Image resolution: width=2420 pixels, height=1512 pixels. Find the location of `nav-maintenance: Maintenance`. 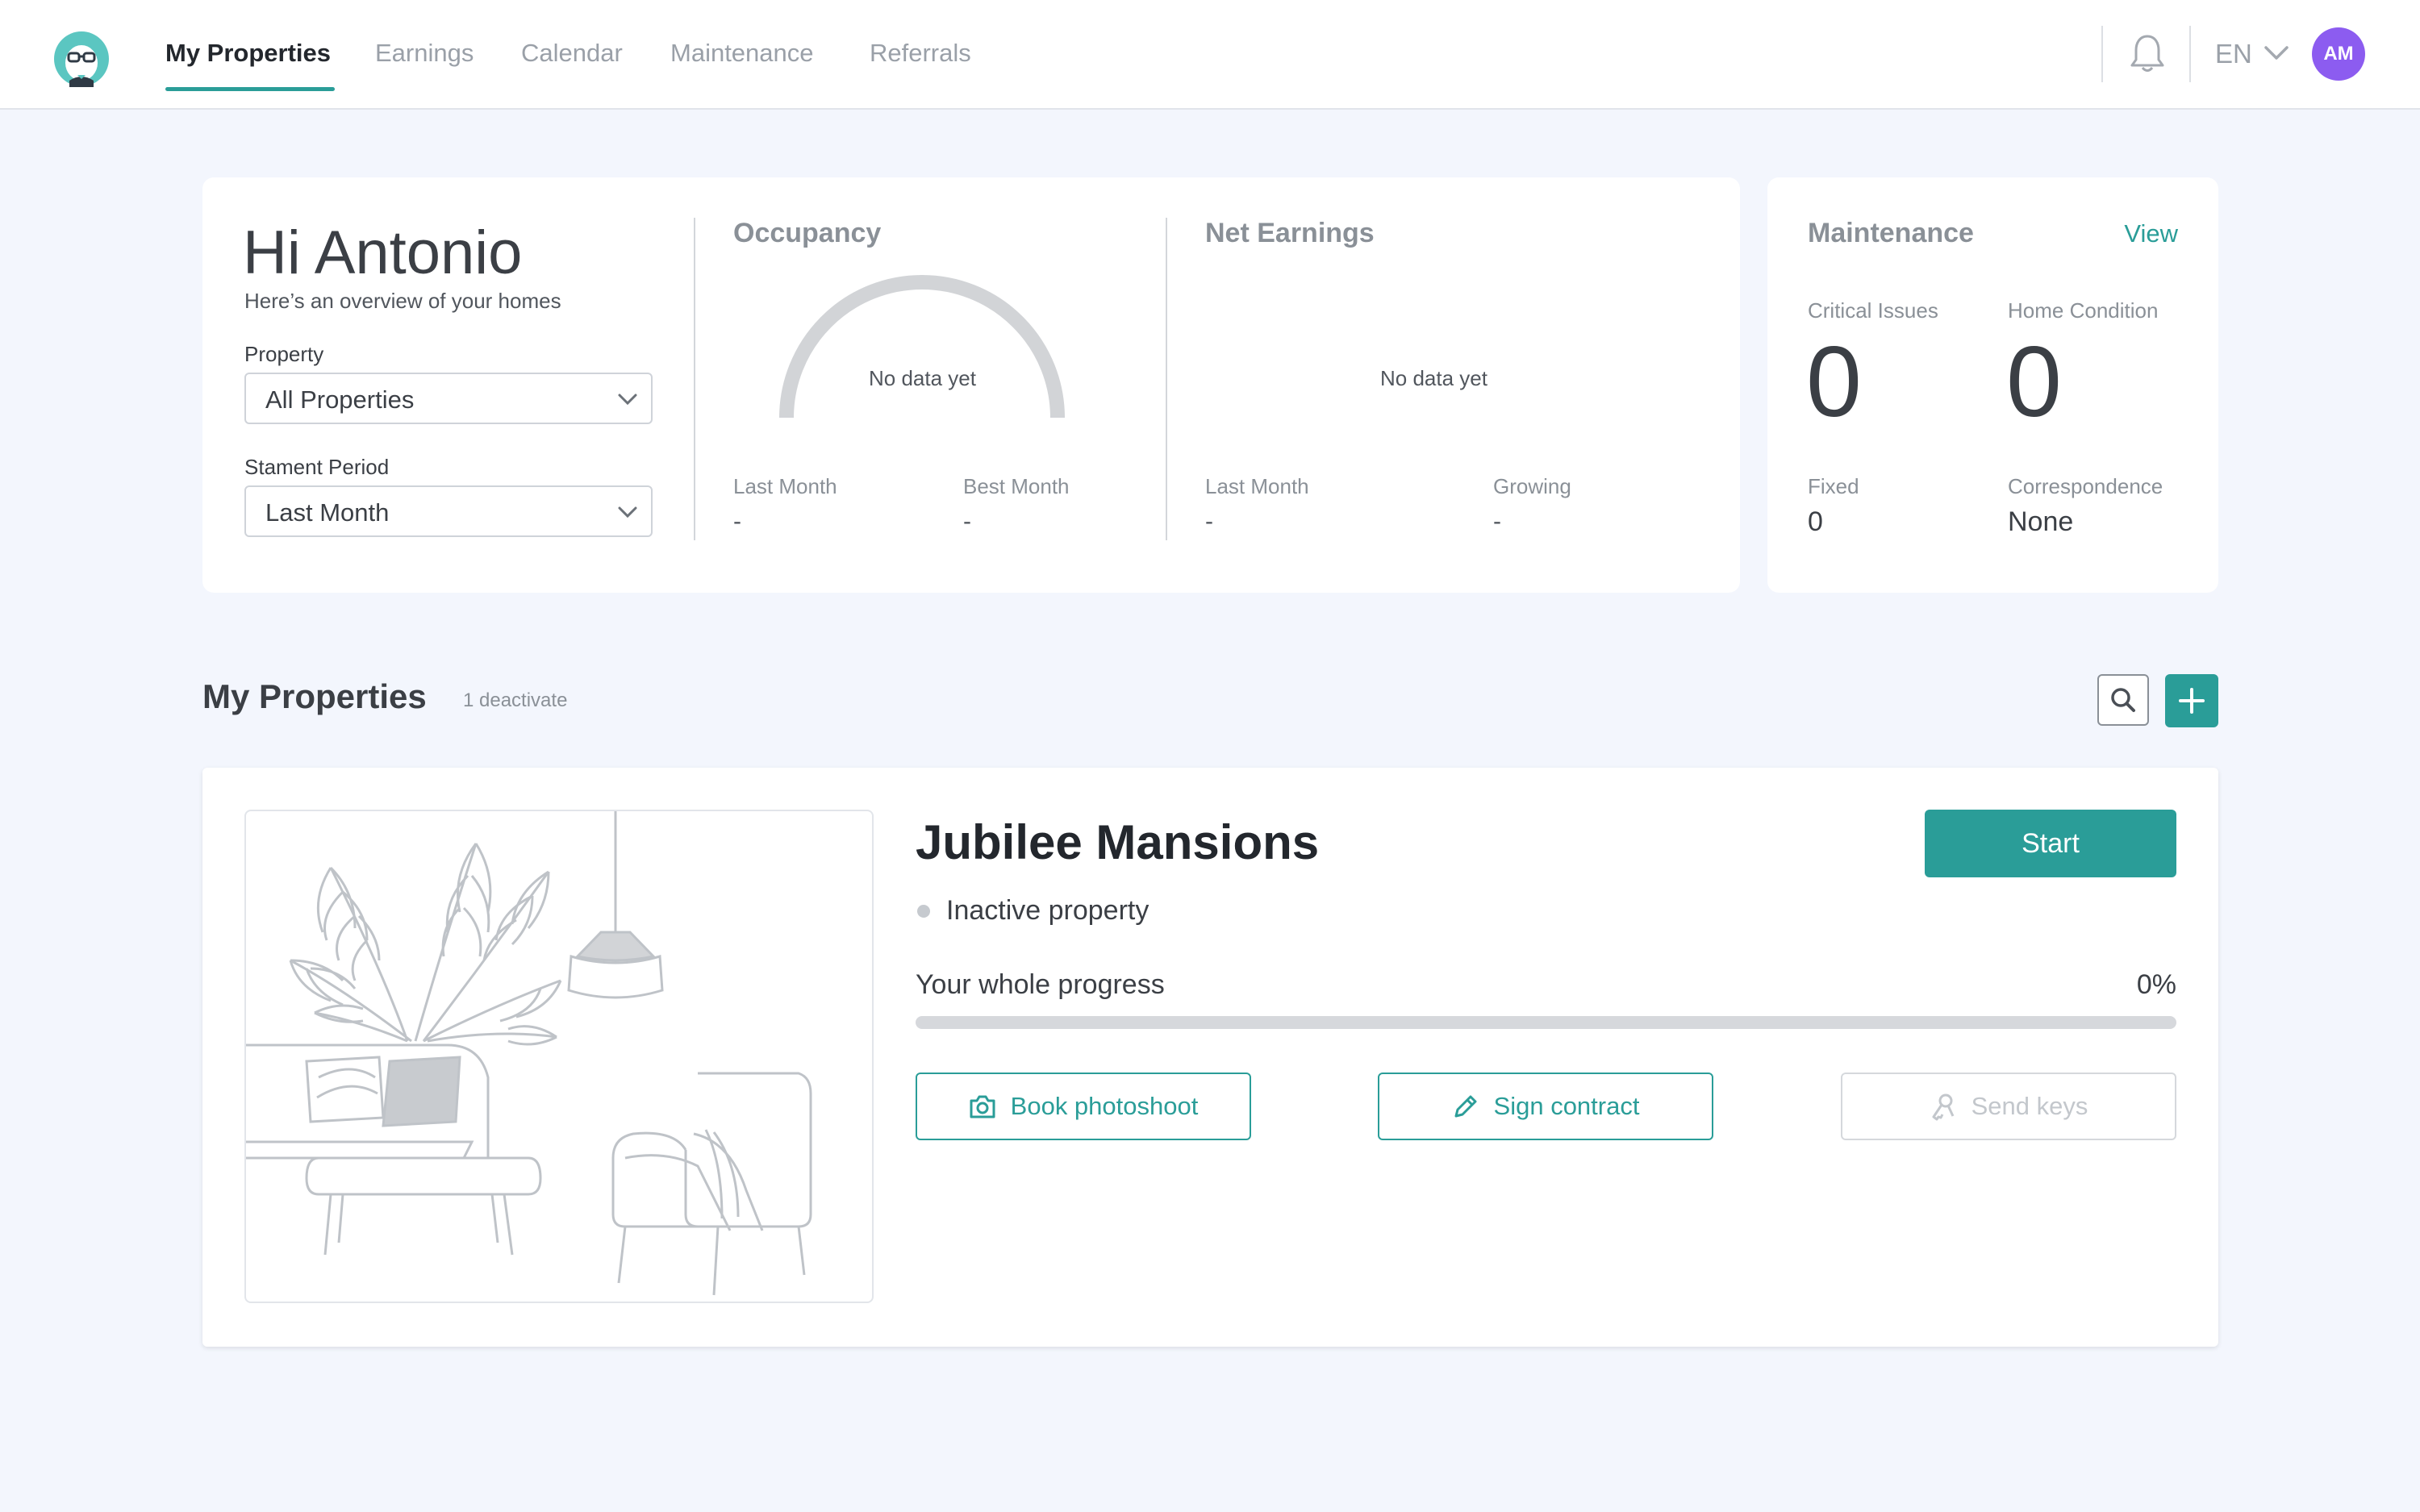

nav-maintenance: Maintenance is located at coordinates (742, 54).